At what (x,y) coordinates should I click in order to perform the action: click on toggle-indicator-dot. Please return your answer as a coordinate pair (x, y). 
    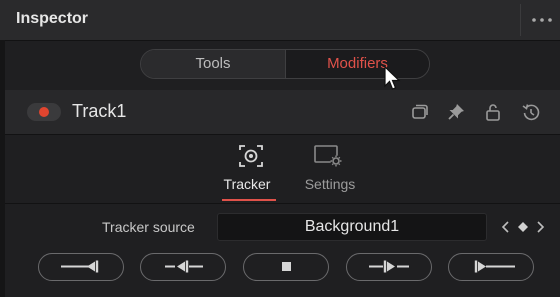
    Looking at the image, I should click on (44, 112).